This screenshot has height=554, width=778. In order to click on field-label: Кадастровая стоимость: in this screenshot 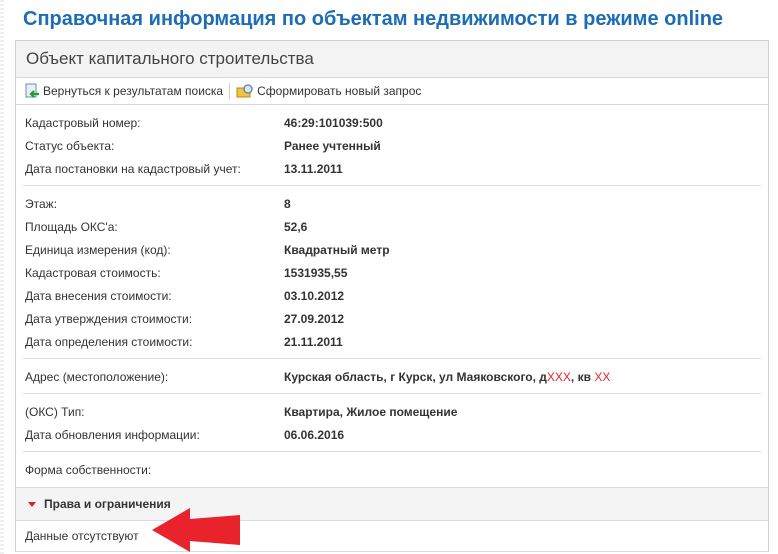, I will do `click(93, 272)`.